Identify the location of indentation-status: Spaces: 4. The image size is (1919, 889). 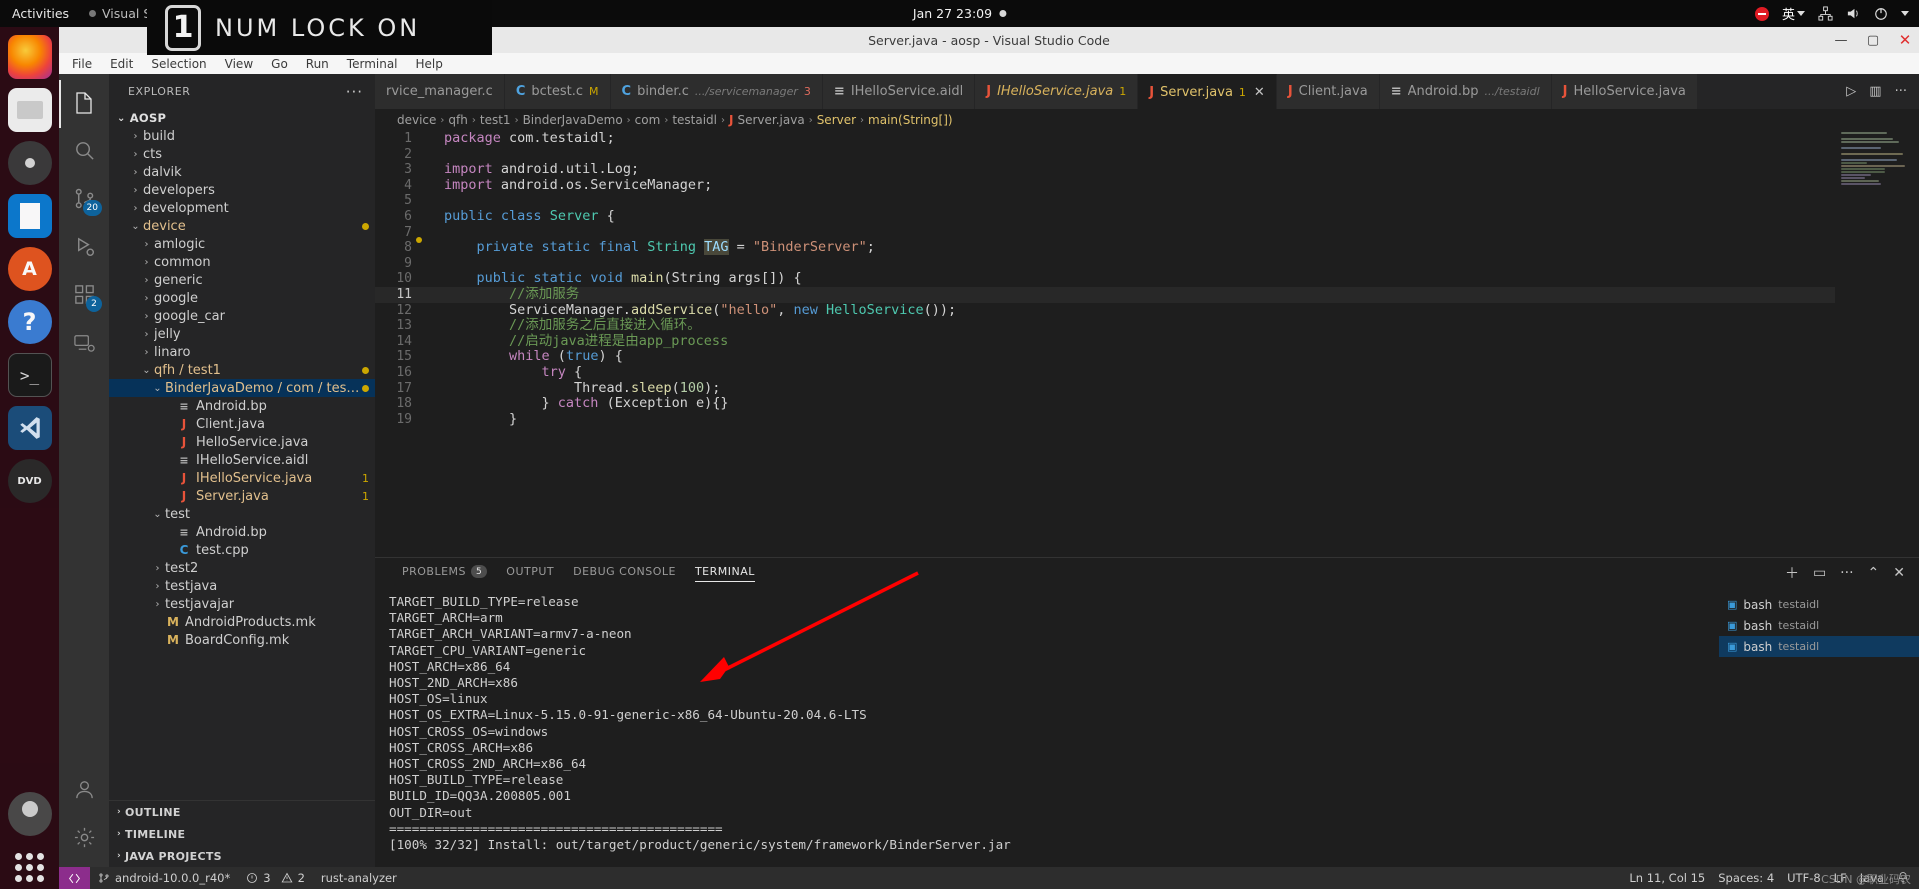
(1746, 878).